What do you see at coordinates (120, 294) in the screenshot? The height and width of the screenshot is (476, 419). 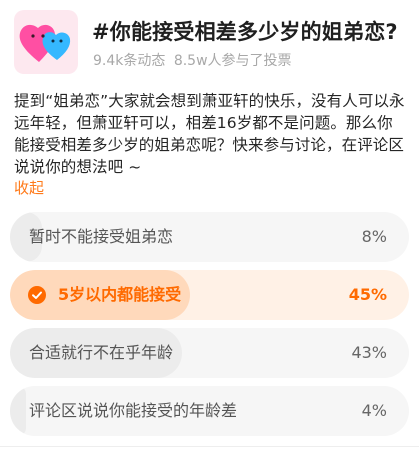 I see `poll-option-label: 5岁以内都能接受` at bounding box center [120, 294].